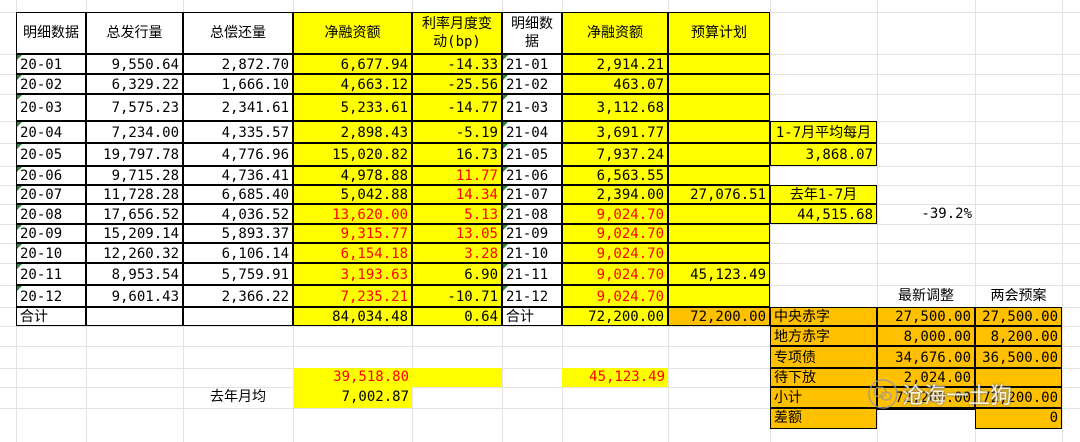 This screenshot has height=442, width=1080. I want to click on row-issued: 12,260.32, so click(134, 253).